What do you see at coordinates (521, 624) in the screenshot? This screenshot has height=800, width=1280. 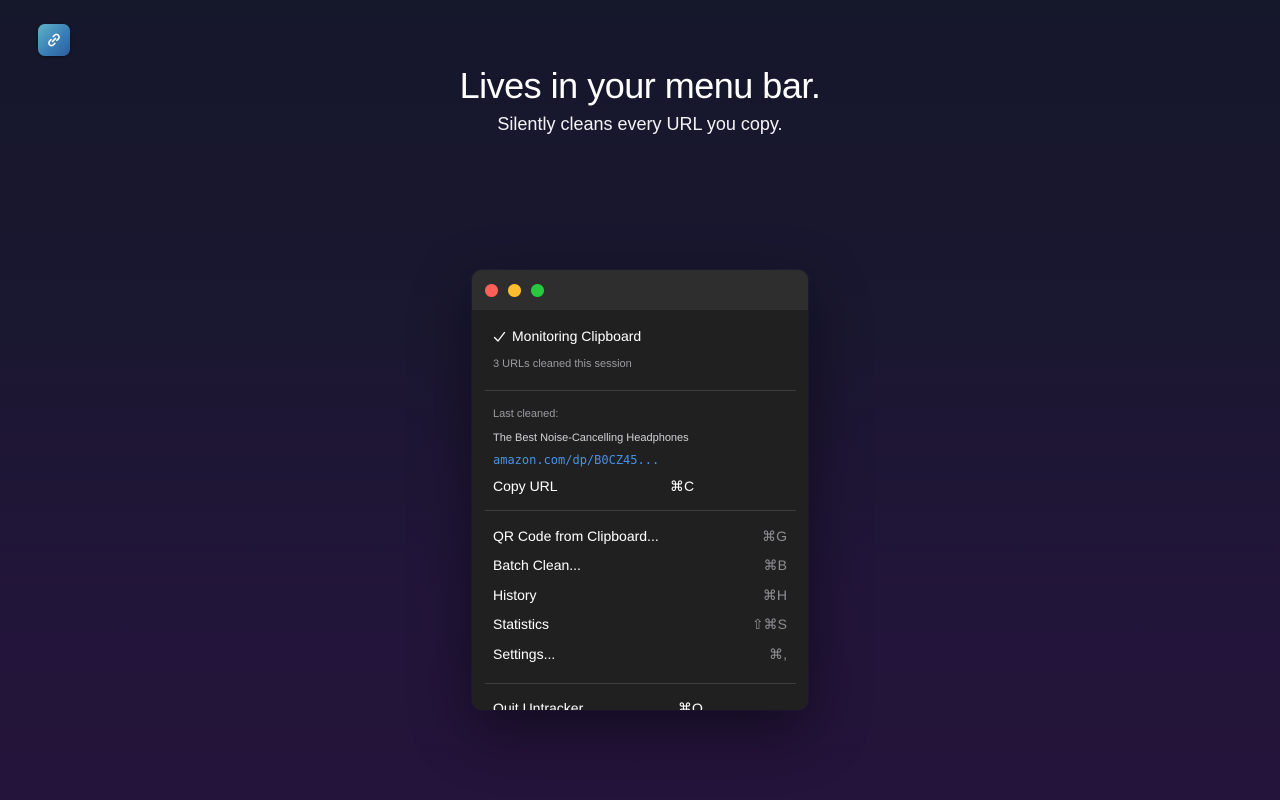 I see `menu-item-label: Statistics` at bounding box center [521, 624].